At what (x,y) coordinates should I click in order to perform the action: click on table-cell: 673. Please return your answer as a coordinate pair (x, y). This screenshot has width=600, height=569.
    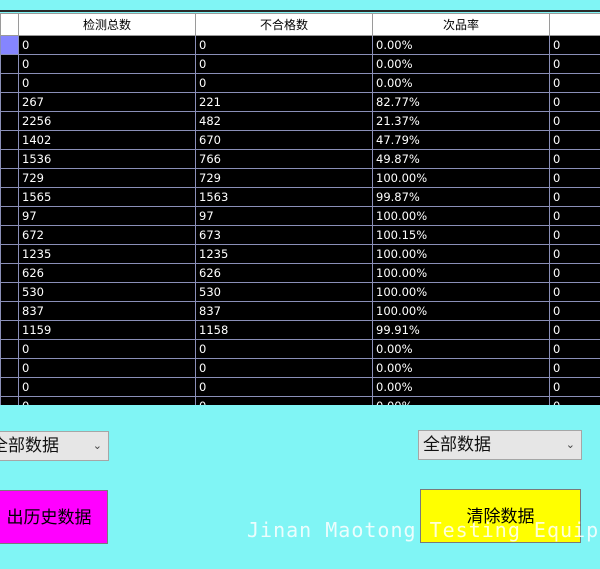
    Looking at the image, I should click on (284, 235).